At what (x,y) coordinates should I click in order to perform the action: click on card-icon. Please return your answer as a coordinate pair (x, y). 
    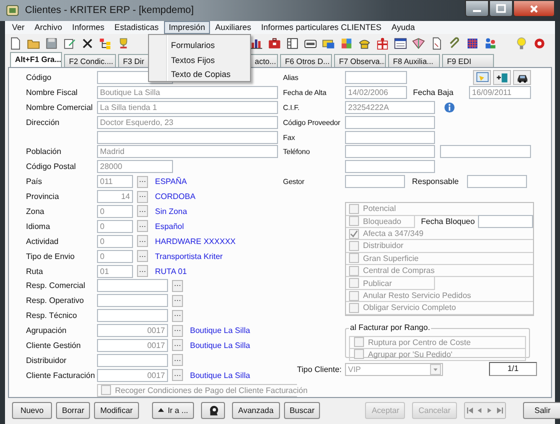
    Looking at the image, I should click on (482, 77).